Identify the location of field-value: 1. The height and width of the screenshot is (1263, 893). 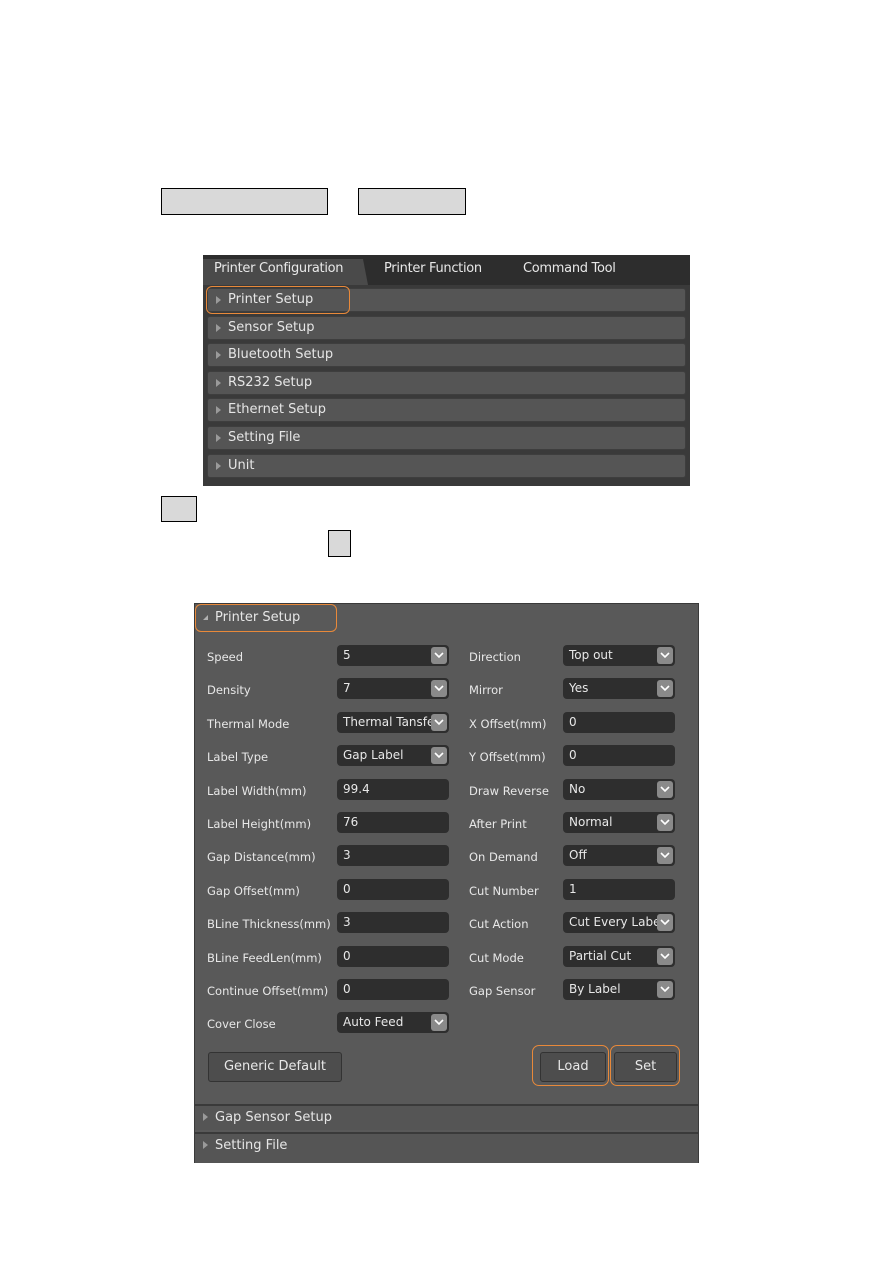
(573, 888).